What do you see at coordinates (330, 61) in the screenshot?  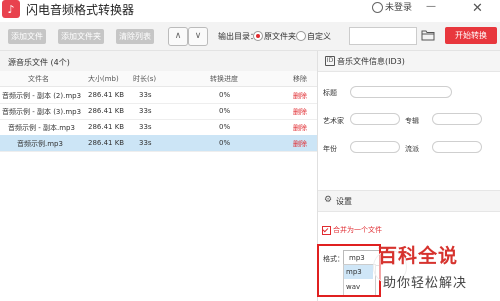 I see `id3-icon: ID` at bounding box center [330, 61].